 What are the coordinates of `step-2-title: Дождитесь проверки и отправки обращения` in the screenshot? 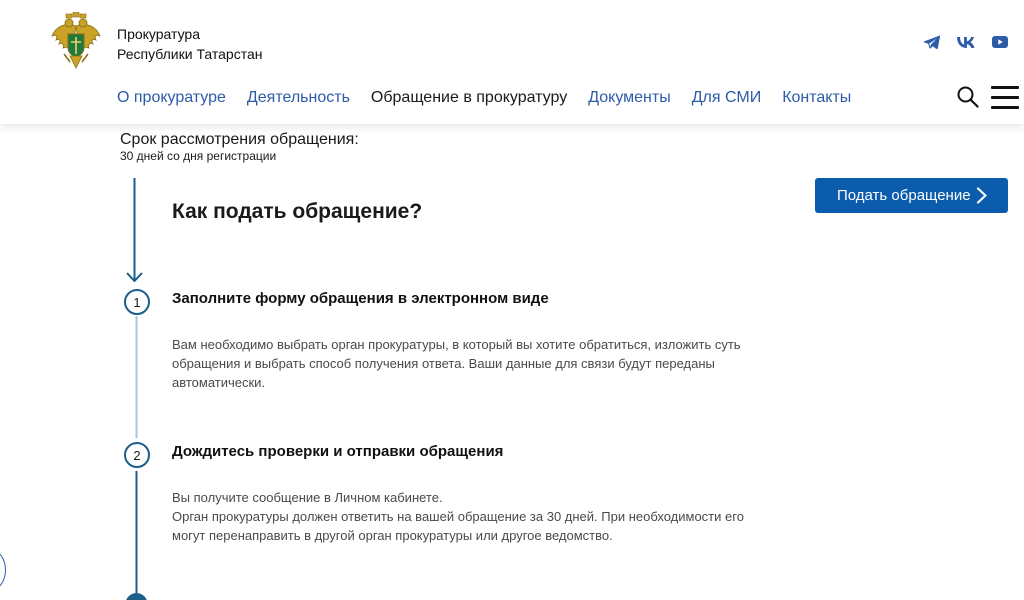 It's located at (338, 451).